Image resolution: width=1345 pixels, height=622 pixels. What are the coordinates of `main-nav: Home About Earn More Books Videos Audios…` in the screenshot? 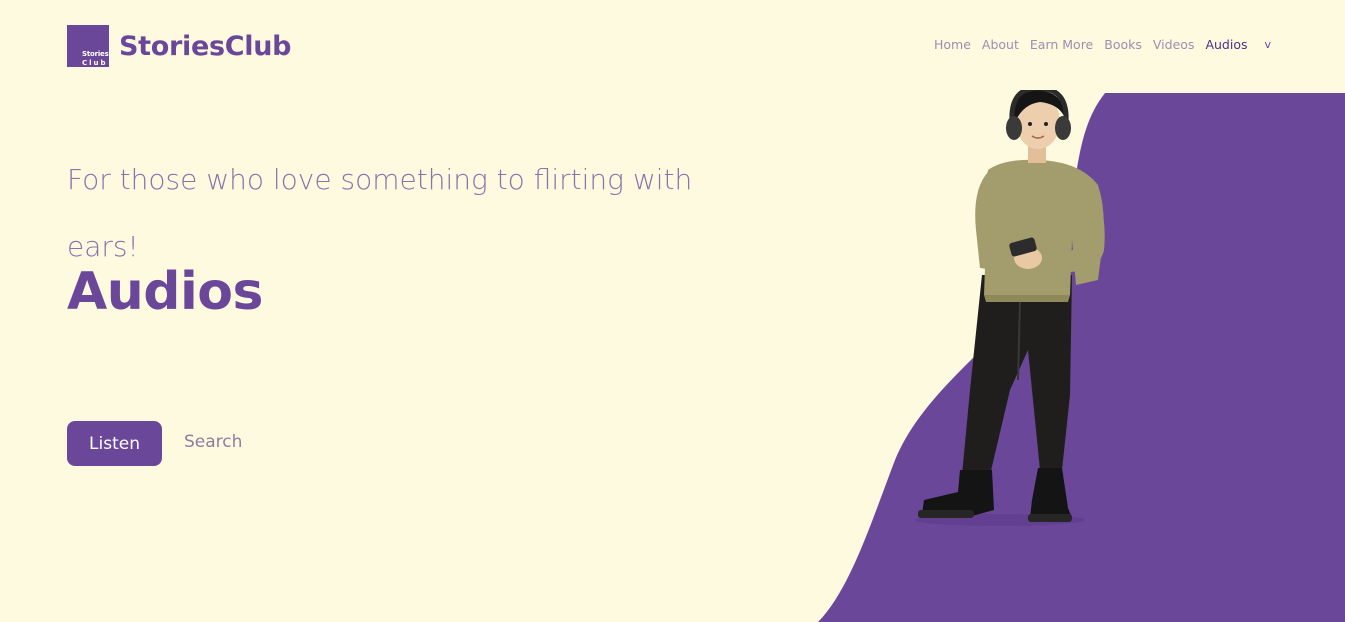 It's located at (1097, 44).